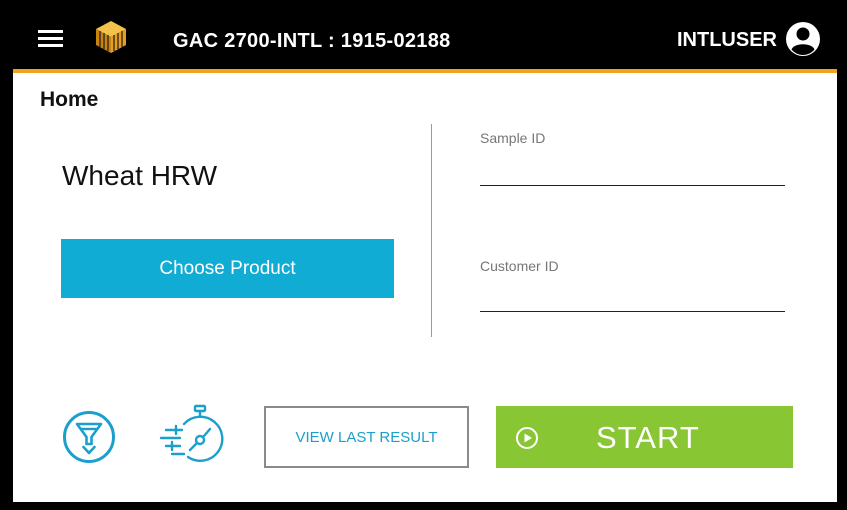 Image resolution: width=847 pixels, height=510 pixels. What do you see at coordinates (519, 266) in the screenshot?
I see `customer-id-label: Customer ID` at bounding box center [519, 266].